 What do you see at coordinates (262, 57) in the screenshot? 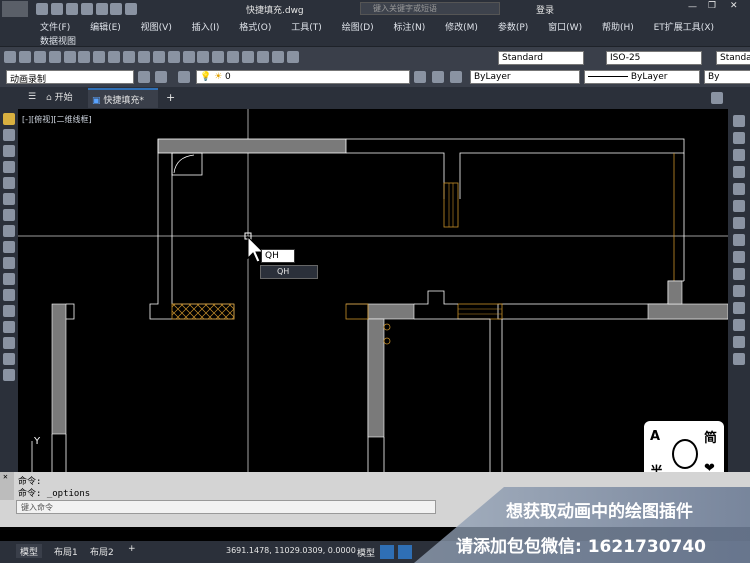
I see `tool-palette-icon` at bounding box center [262, 57].